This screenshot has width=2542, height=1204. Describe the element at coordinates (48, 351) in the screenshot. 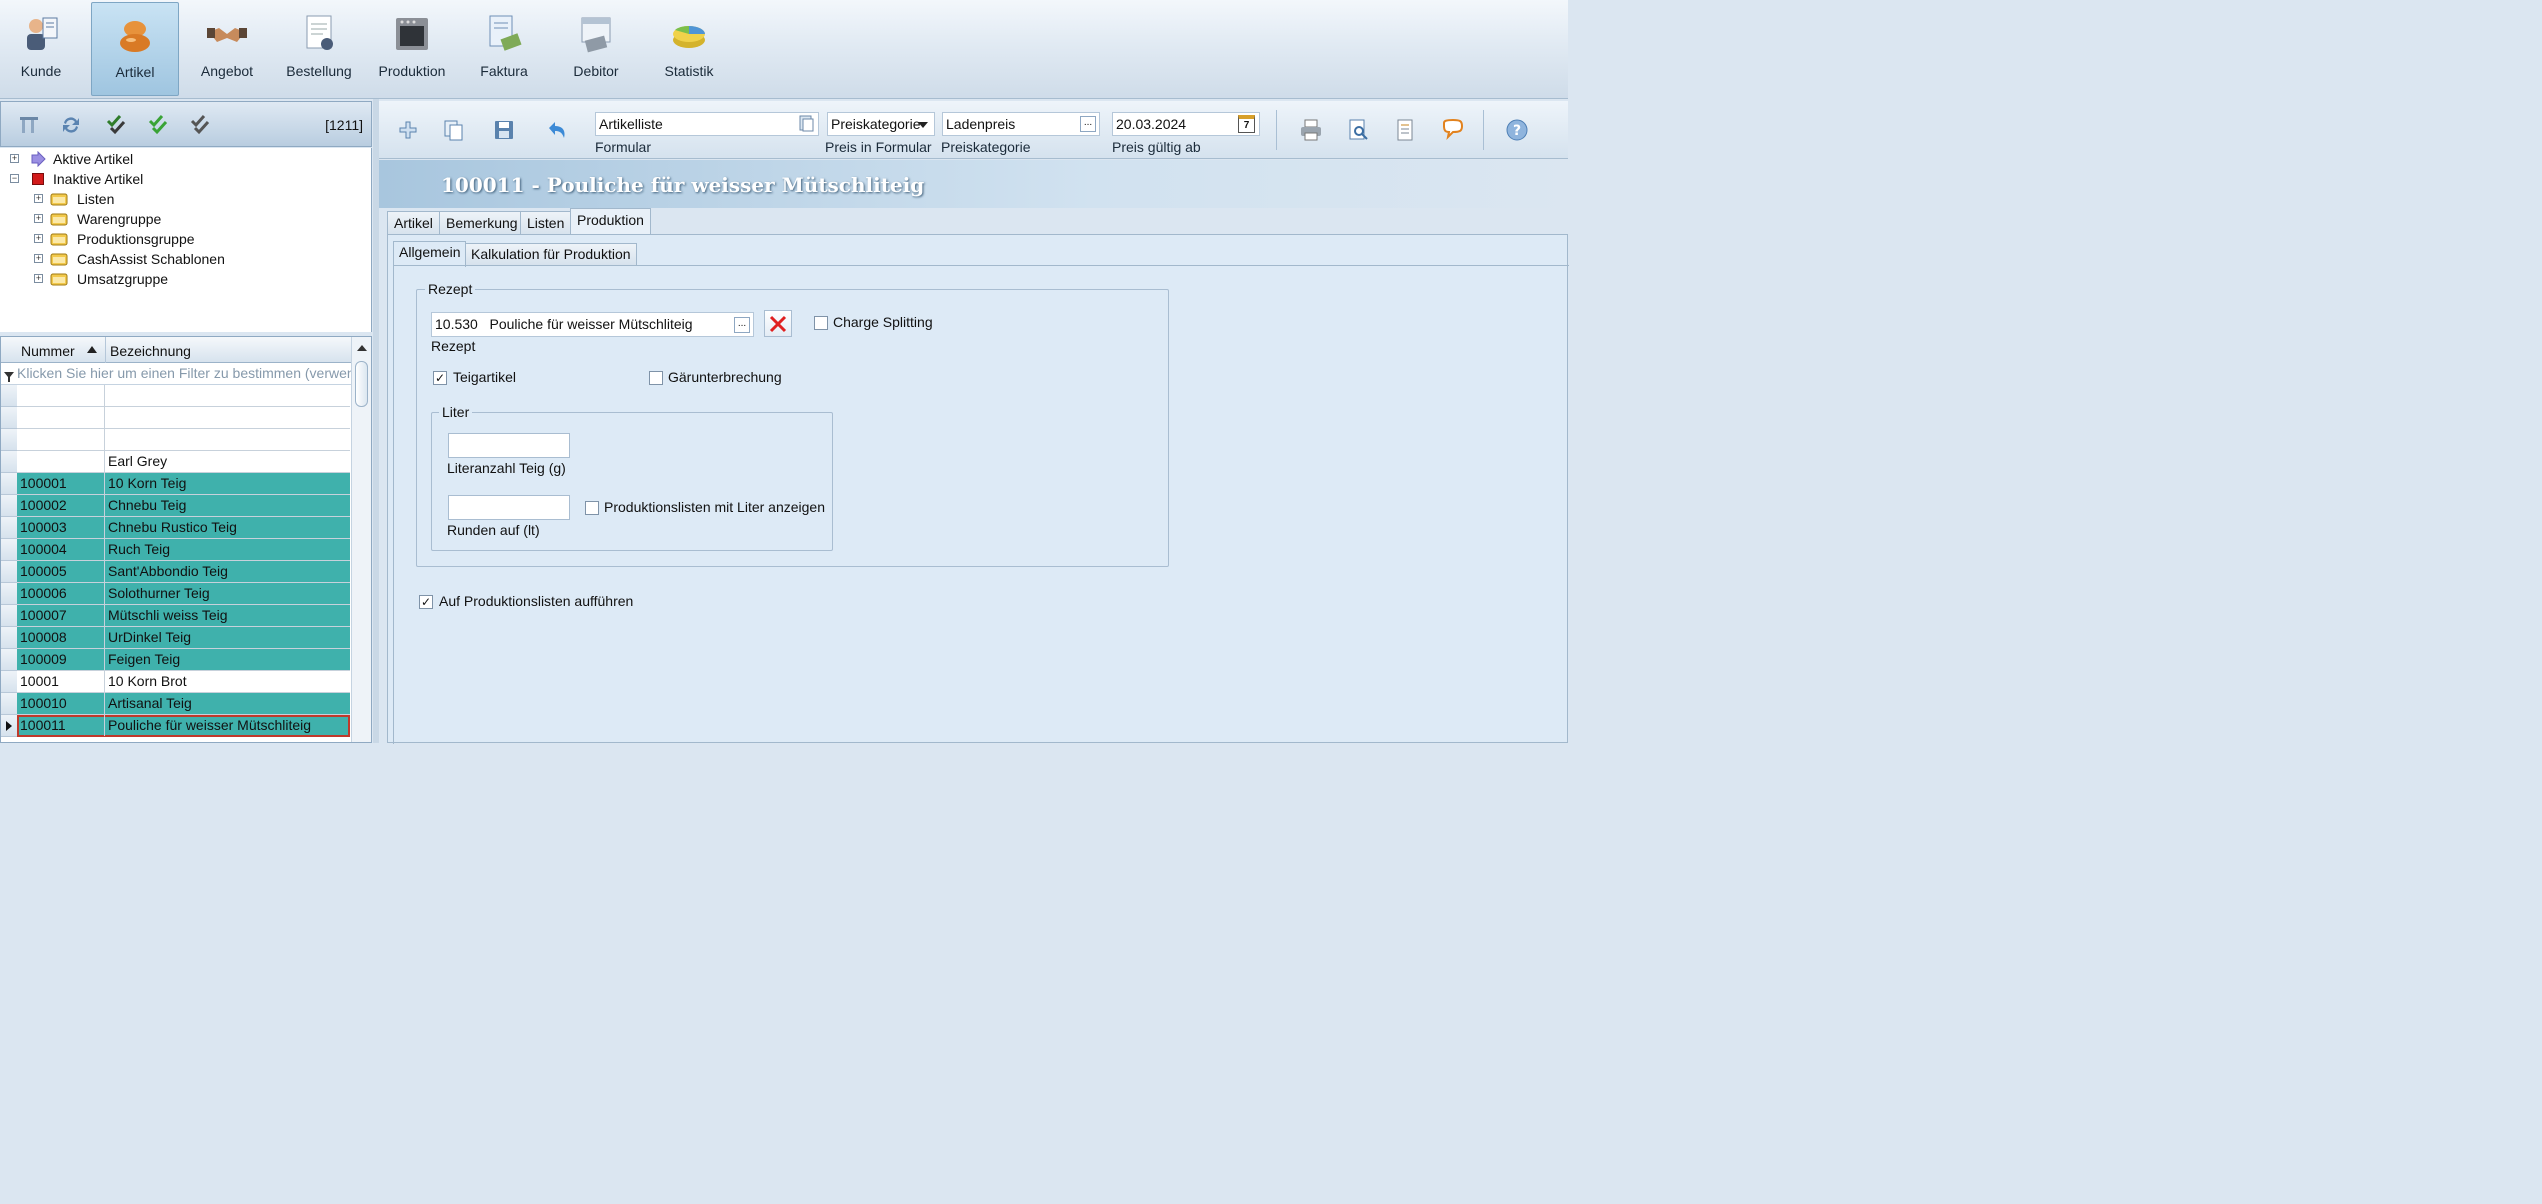

I see `column-header-number: Nummer` at that location.